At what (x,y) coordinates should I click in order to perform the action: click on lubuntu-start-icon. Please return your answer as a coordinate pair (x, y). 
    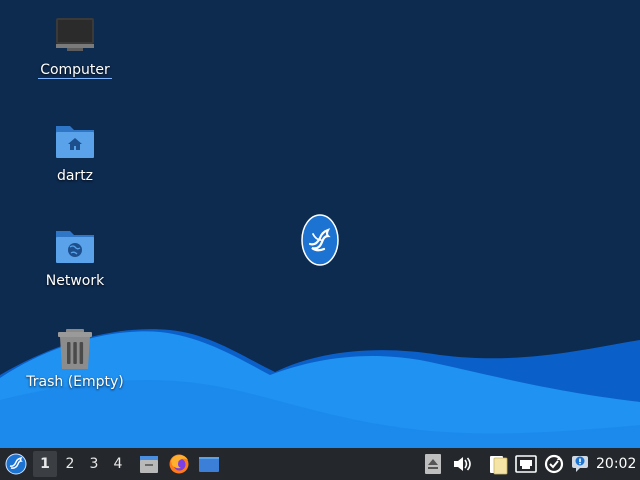
    Looking at the image, I should click on (16, 464).